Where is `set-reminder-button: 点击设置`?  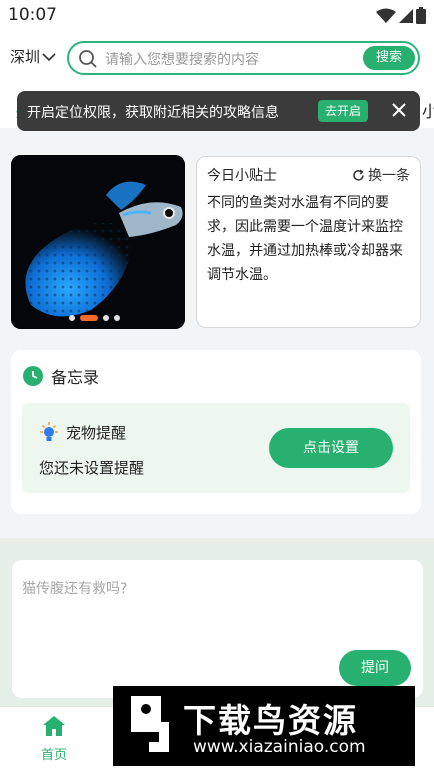
set-reminder-button: 点击设置 is located at coordinates (331, 448).